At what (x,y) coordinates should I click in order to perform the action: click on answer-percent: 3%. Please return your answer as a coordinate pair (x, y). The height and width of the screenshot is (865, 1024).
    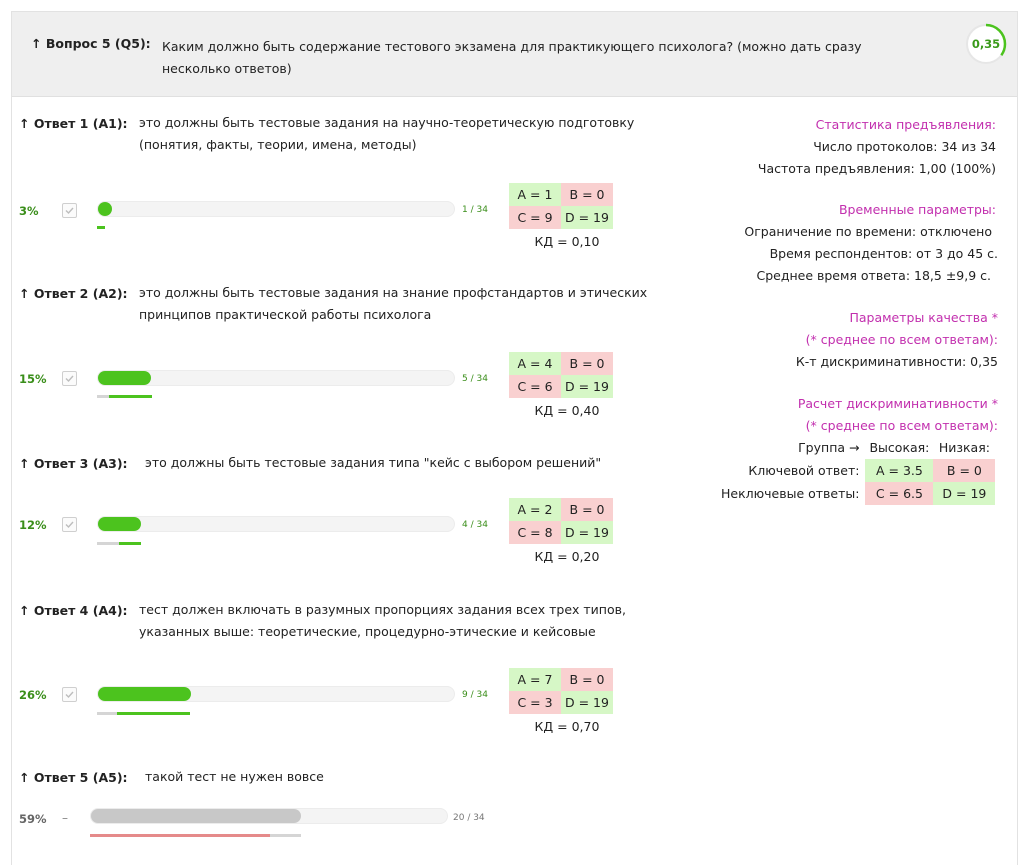
    Looking at the image, I should click on (29, 211).